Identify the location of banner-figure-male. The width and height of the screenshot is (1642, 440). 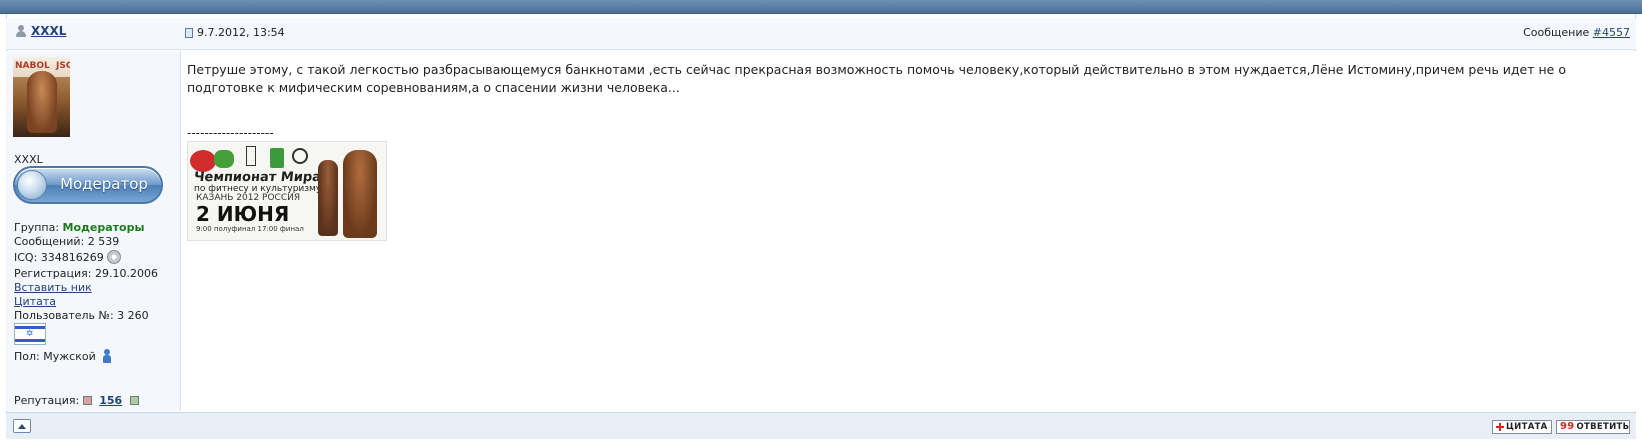
(360, 194).